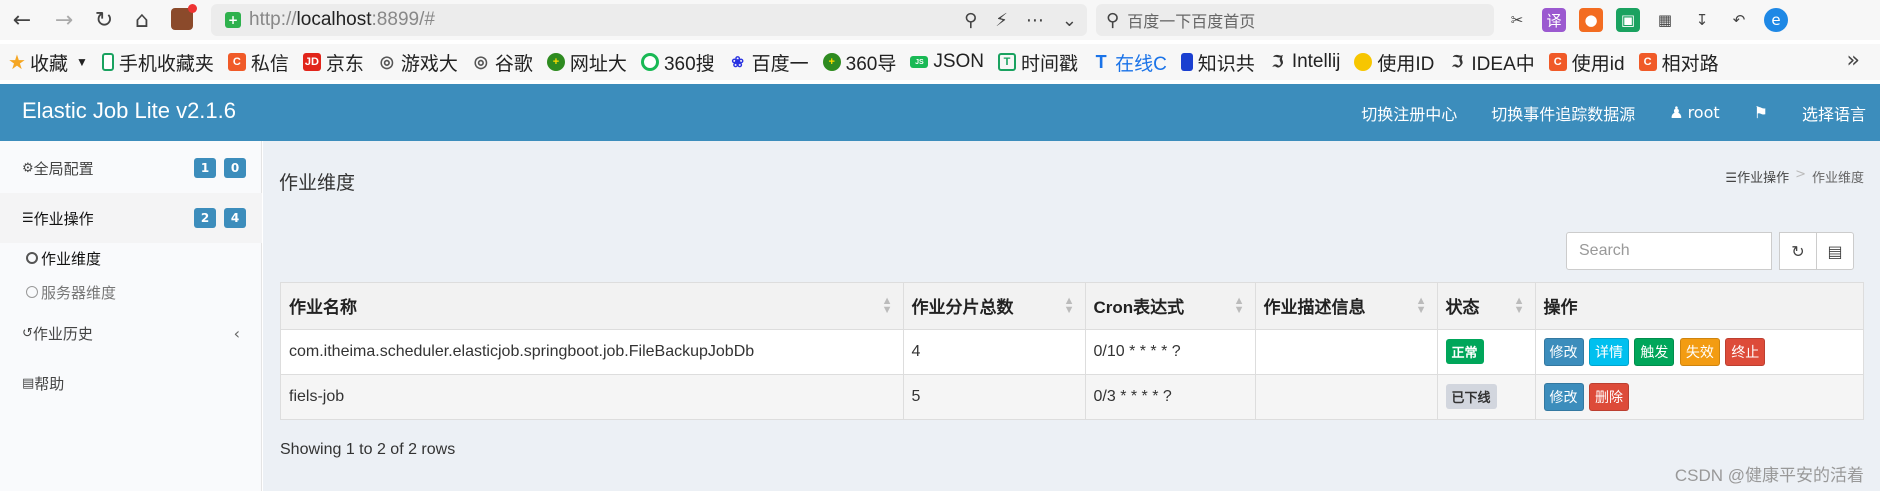 The image size is (1880, 491). What do you see at coordinates (1464, 351) in the screenshot?
I see `status-badge: 正常` at bounding box center [1464, 351].